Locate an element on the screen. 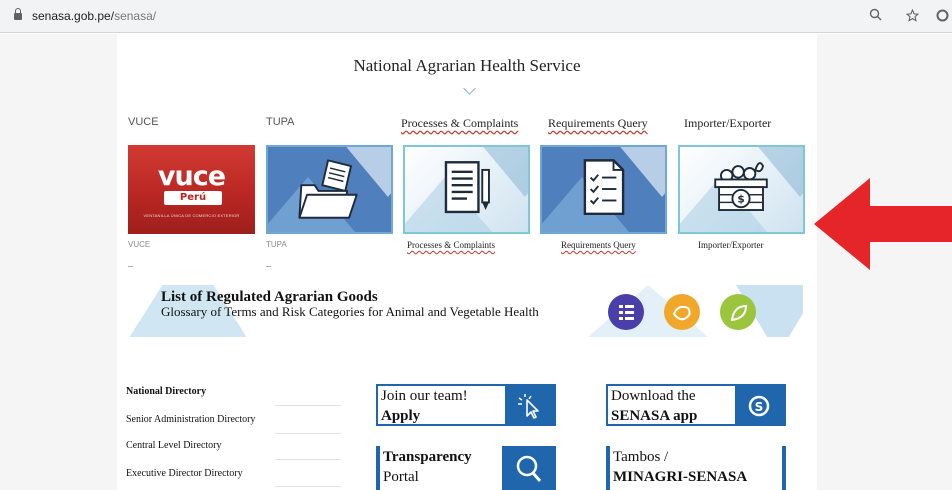  tile-top-label-tupa: TUPA is located at coordinates (280, 122).